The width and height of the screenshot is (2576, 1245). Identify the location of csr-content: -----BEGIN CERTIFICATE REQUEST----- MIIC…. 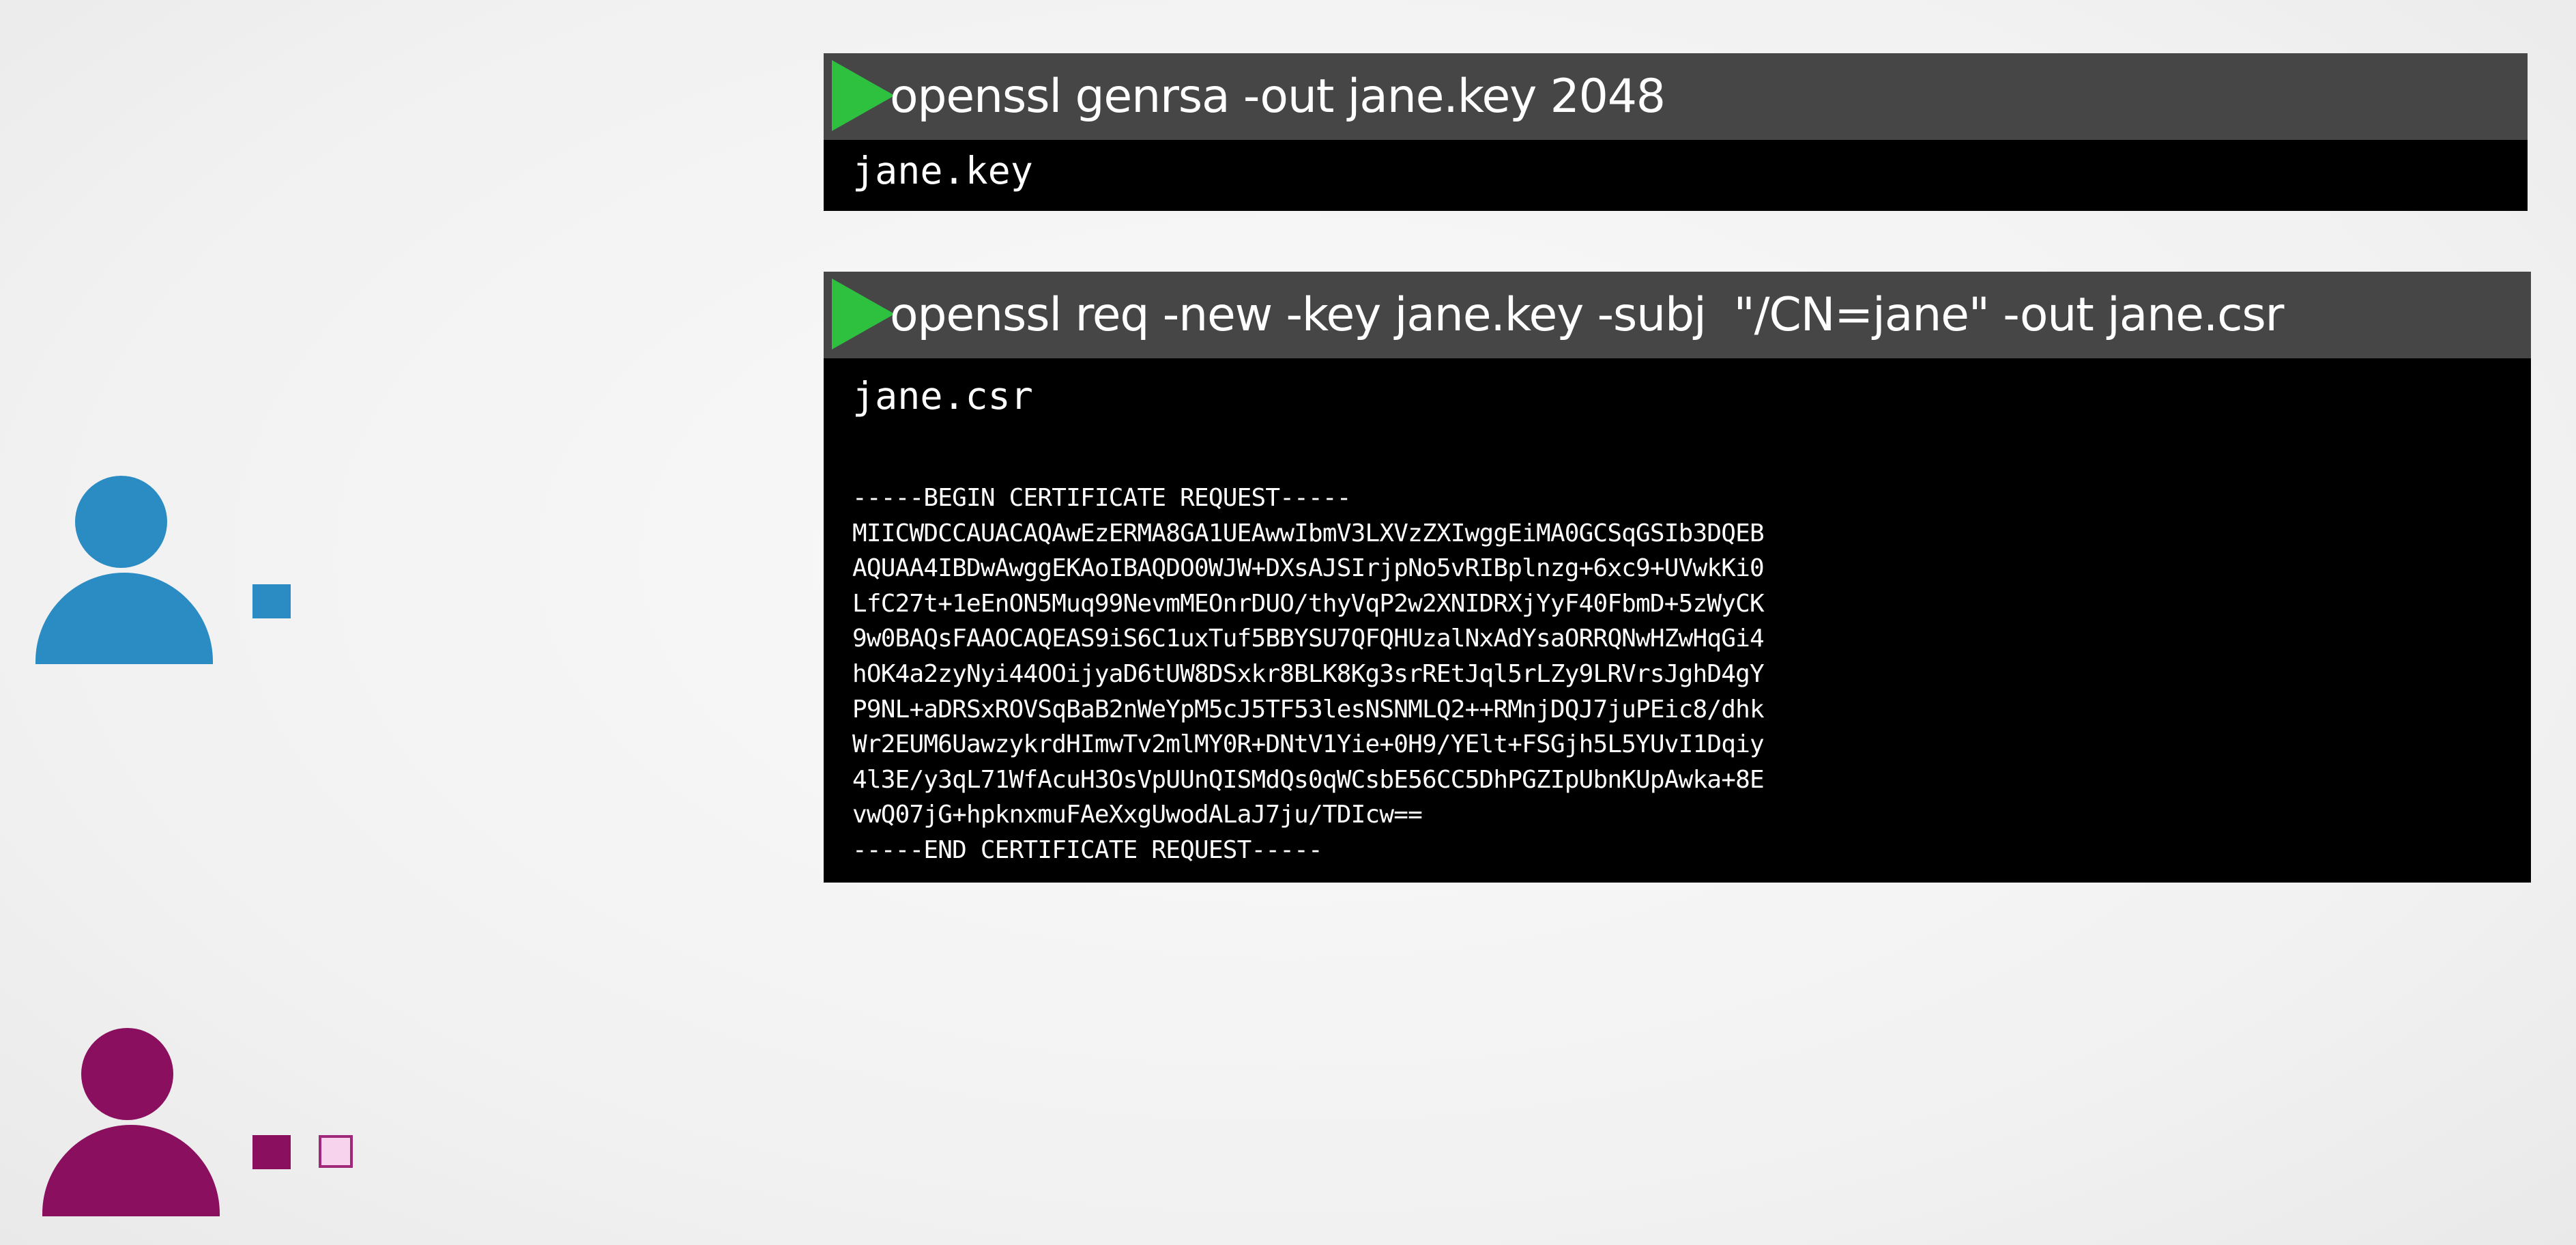
(1308, 674).